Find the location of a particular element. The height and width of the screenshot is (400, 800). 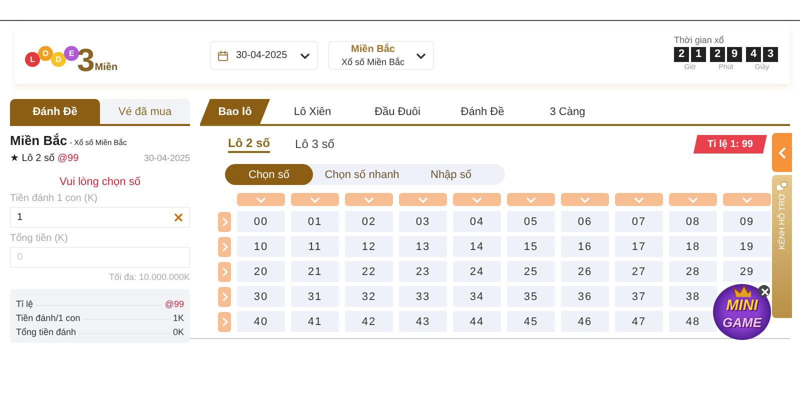

number-cell: 01 is located at coordinates (315, 221).